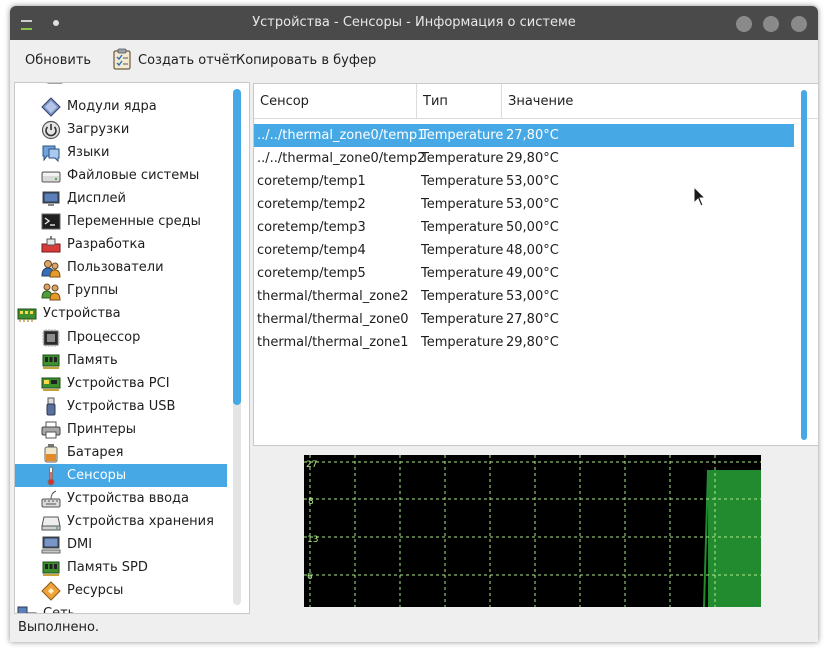 The width and height of the screenshot is (828, 654). What do you see at coordinates (311, 273) in the screenshot?
I see `sensor-cell: coretemp/temp5` at bounding box center [311, 273].